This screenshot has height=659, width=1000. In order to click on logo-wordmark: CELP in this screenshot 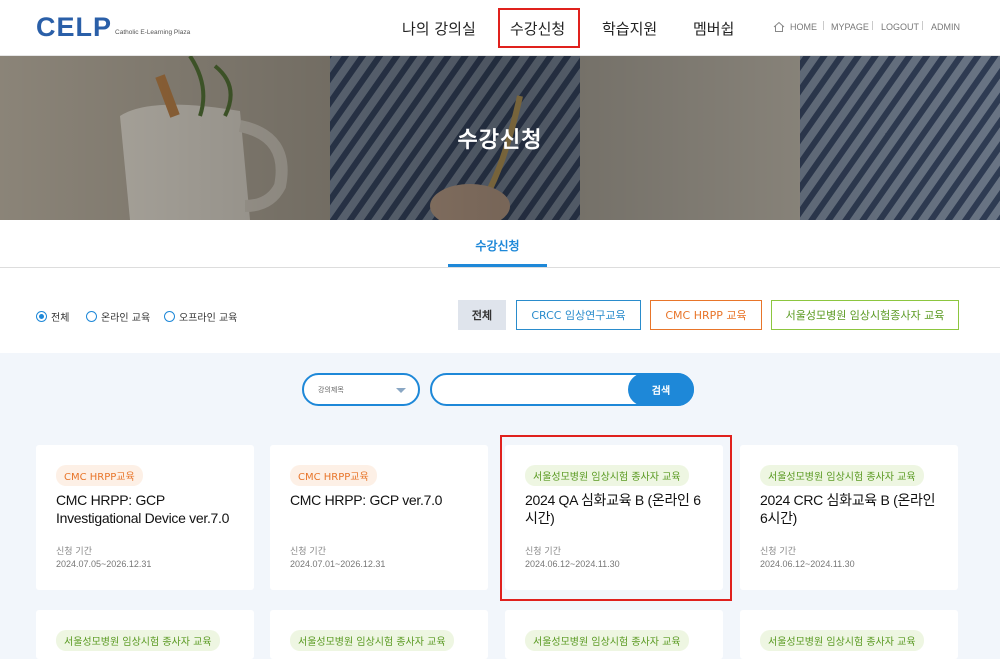, I will do `click(74, 27)`.